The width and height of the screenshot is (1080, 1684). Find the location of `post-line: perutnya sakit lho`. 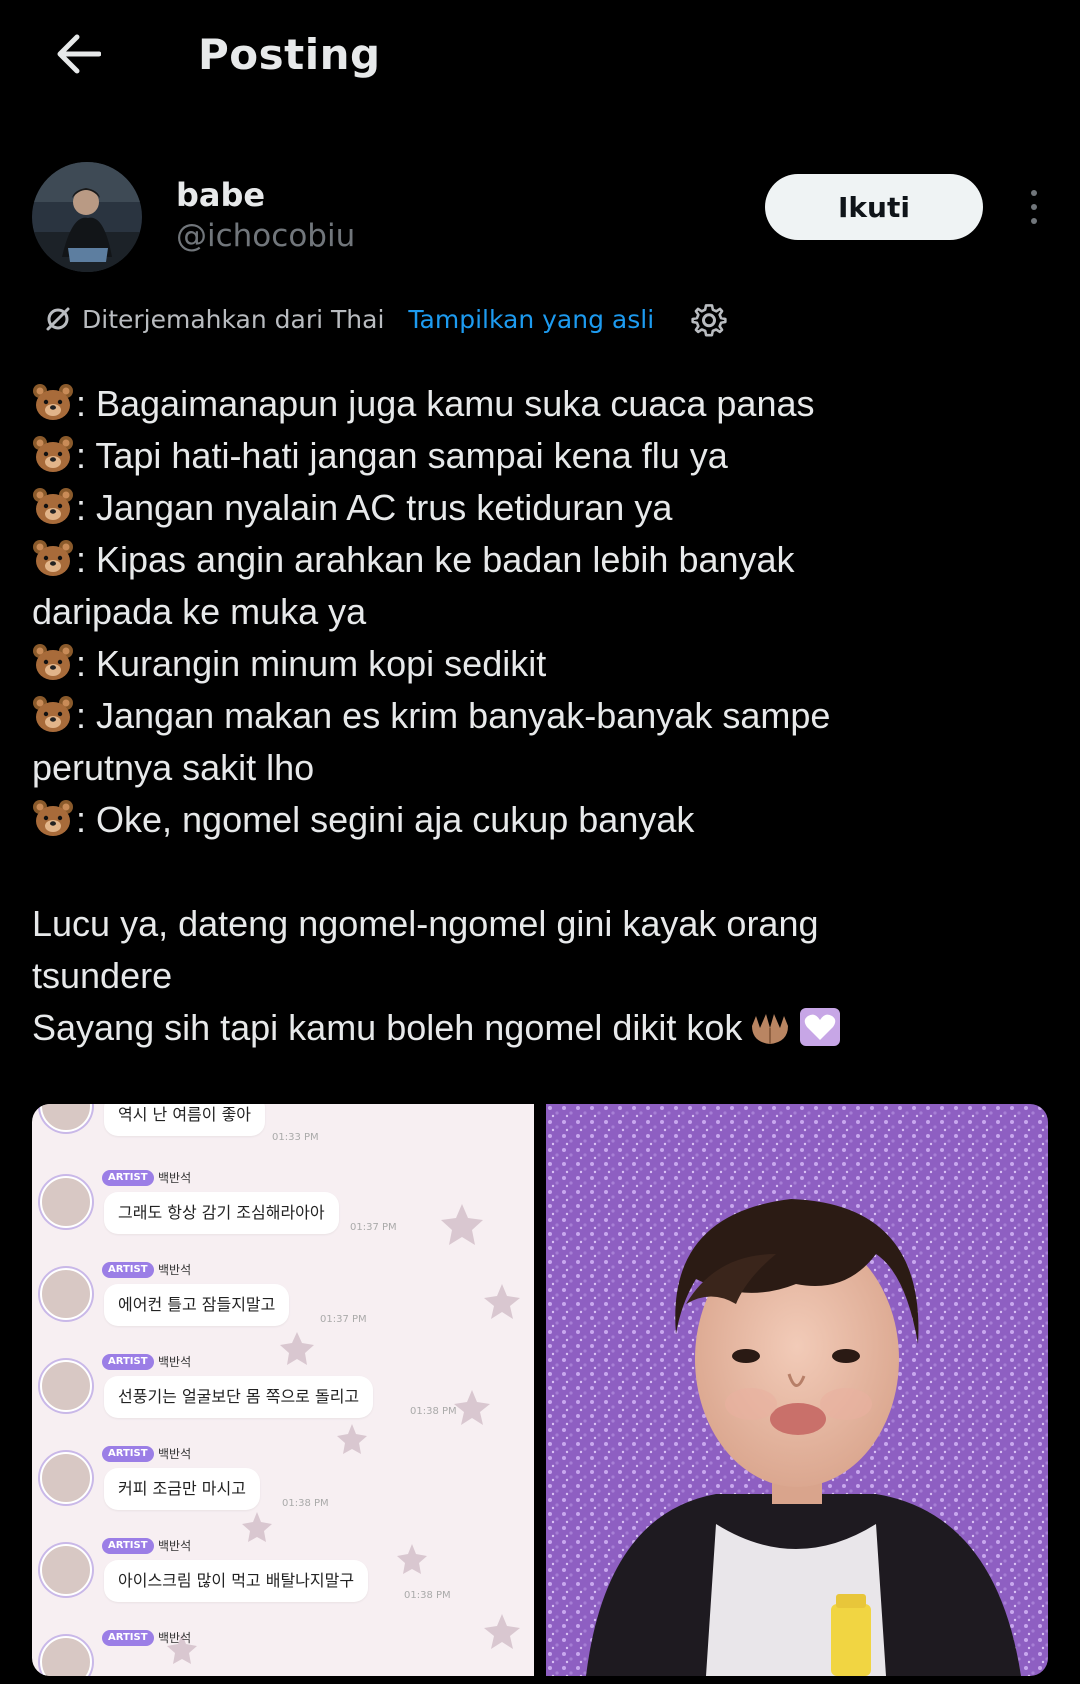

post-line: perutnya sakit lho is located at coordinates (173, 767).